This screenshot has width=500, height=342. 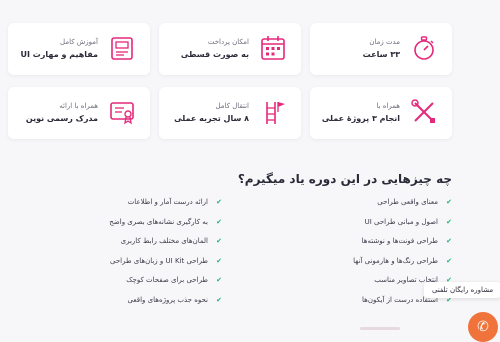 What do you see at coordinates (462, 290) in the screenshot?
I see `consultation-tooltip: مشاوره رایگان تلفنی` at bounding box center [462, 290].